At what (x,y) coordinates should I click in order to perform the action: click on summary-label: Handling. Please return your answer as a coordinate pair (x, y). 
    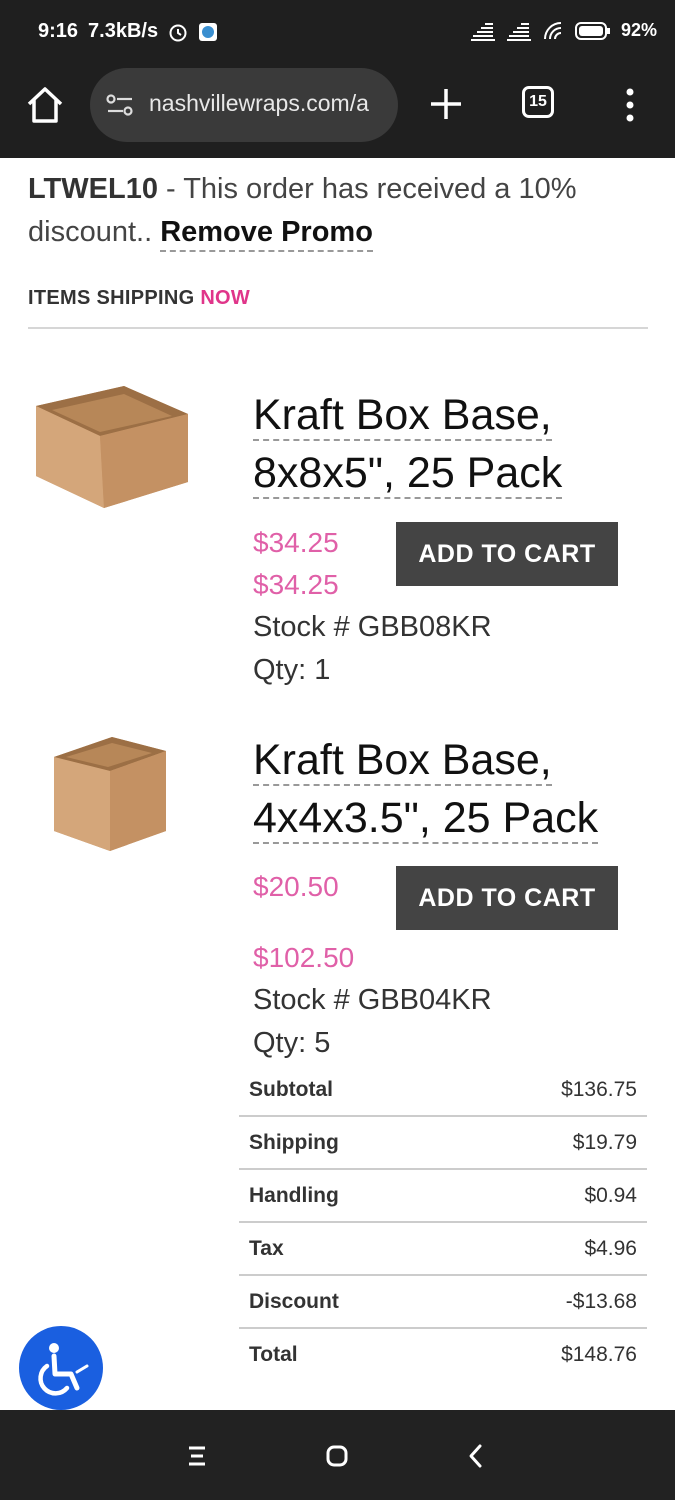
    Looking at the image, I should click on (294, 1195).